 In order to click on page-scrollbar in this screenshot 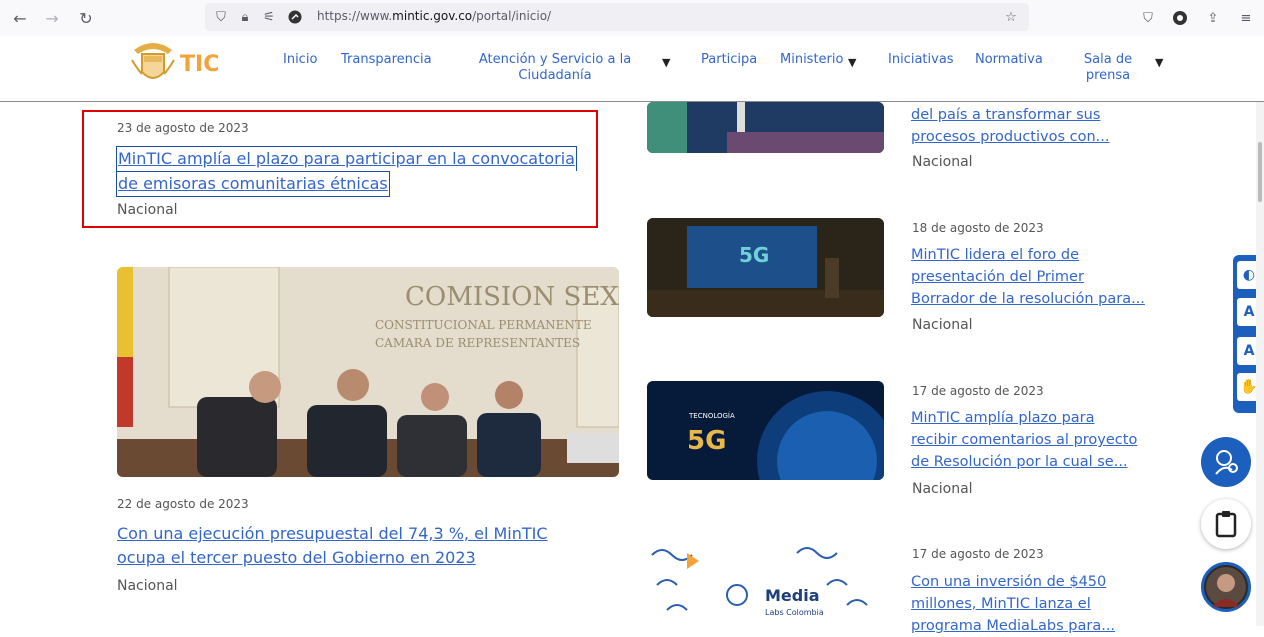, I will do `click(1260, 364)`.